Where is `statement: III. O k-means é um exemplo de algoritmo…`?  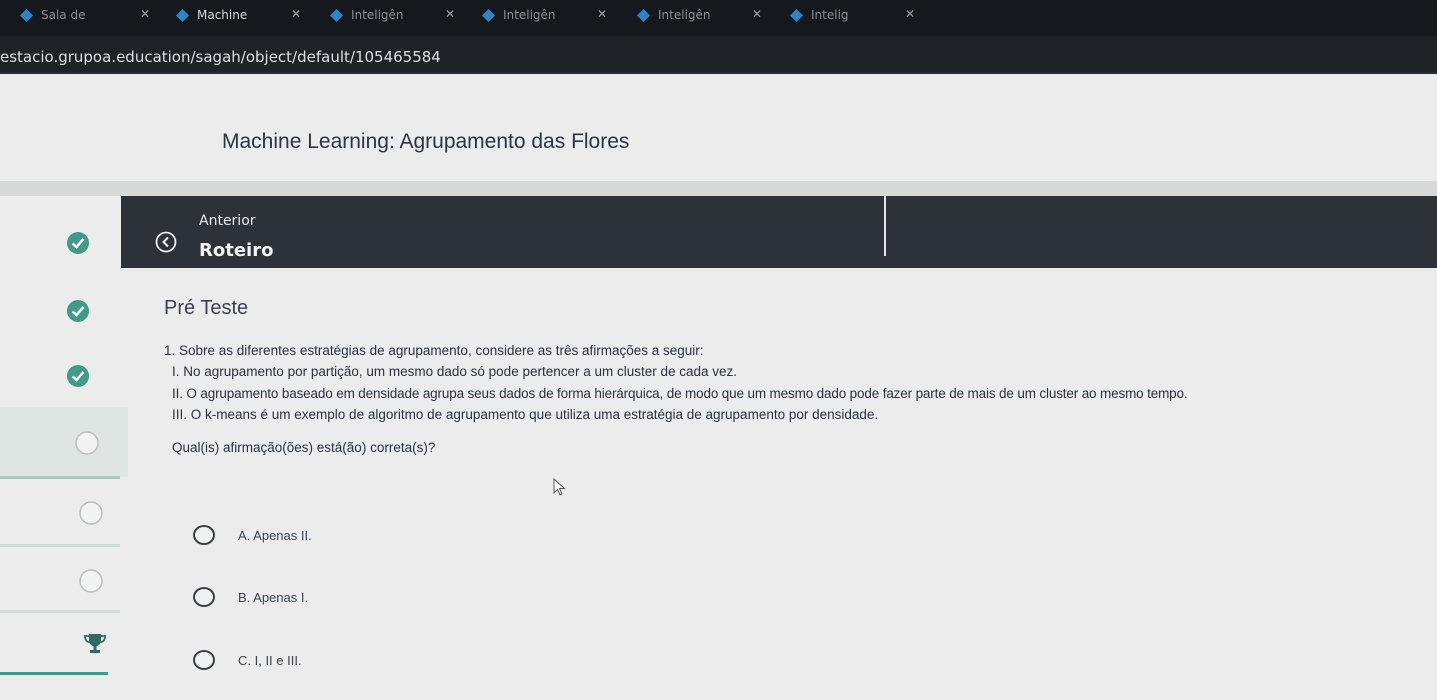 statement: III. O k-means é um exemplo de algoritmo… is located at coordinates (525, 414).